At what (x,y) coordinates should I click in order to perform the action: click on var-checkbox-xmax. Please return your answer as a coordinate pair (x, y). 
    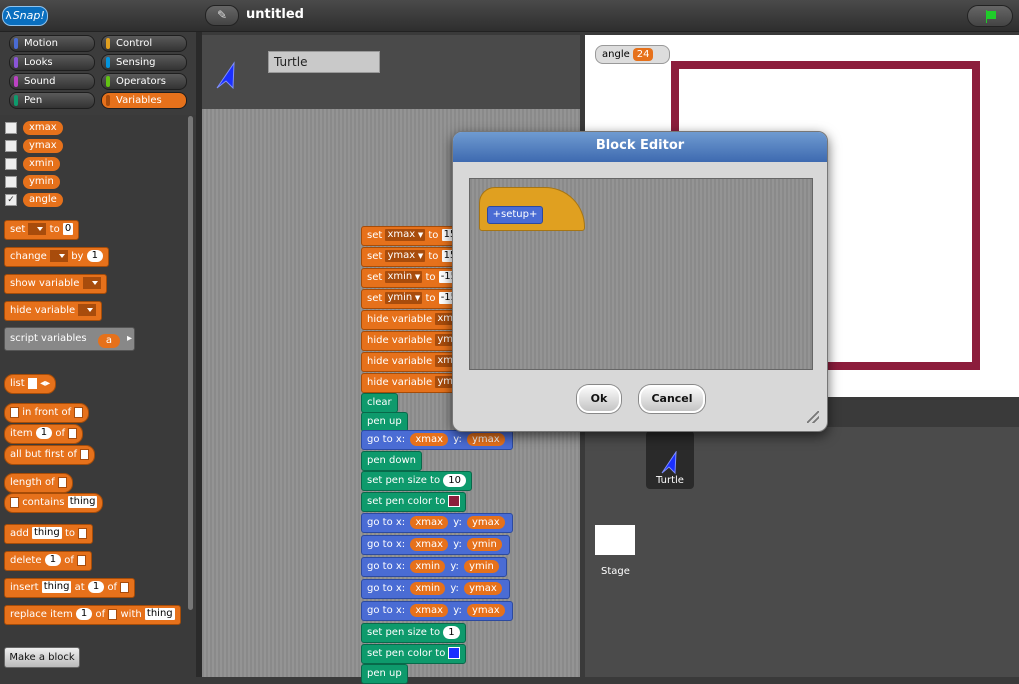
    Looking at the image, I should click on (11, 128).